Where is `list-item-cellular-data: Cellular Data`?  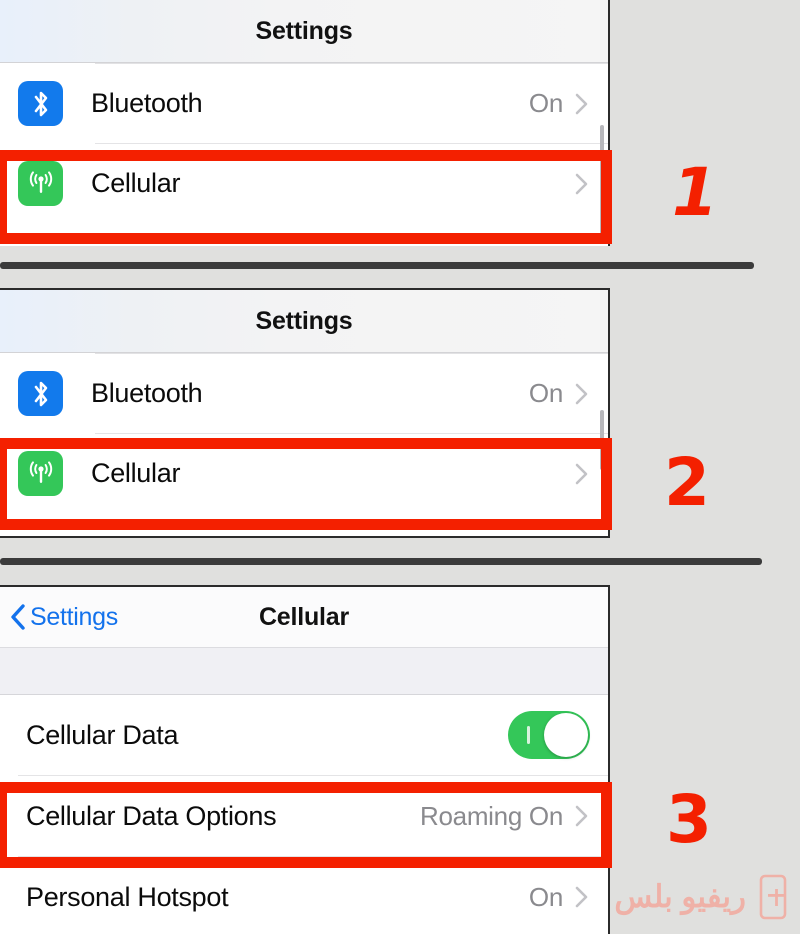 list-item-cellular-data: Cellular Data is located at coordinates (304, 735).